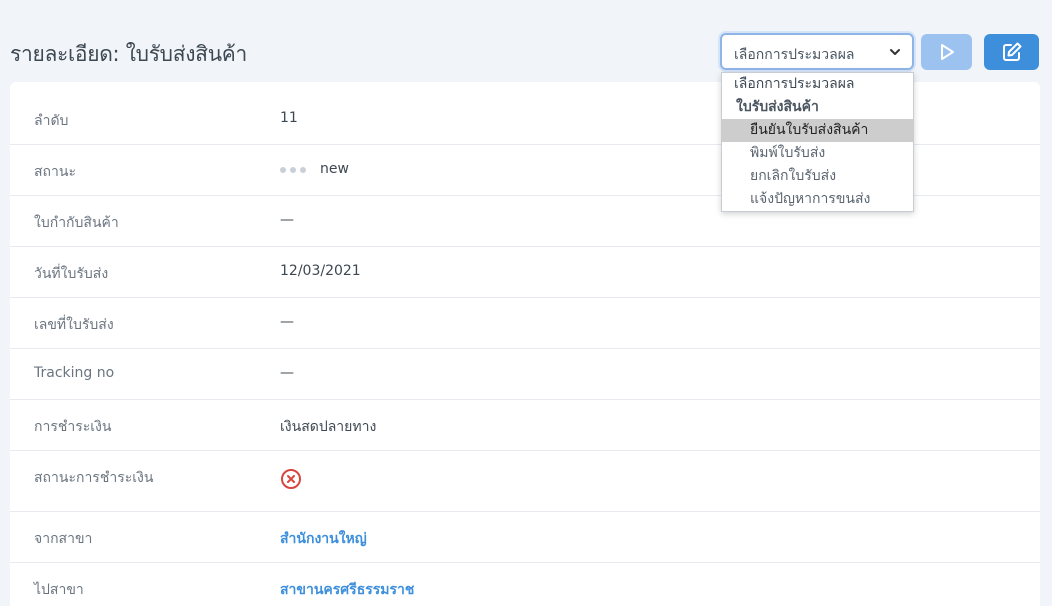  I want to click on status-dots-icon, so click(295, 169).